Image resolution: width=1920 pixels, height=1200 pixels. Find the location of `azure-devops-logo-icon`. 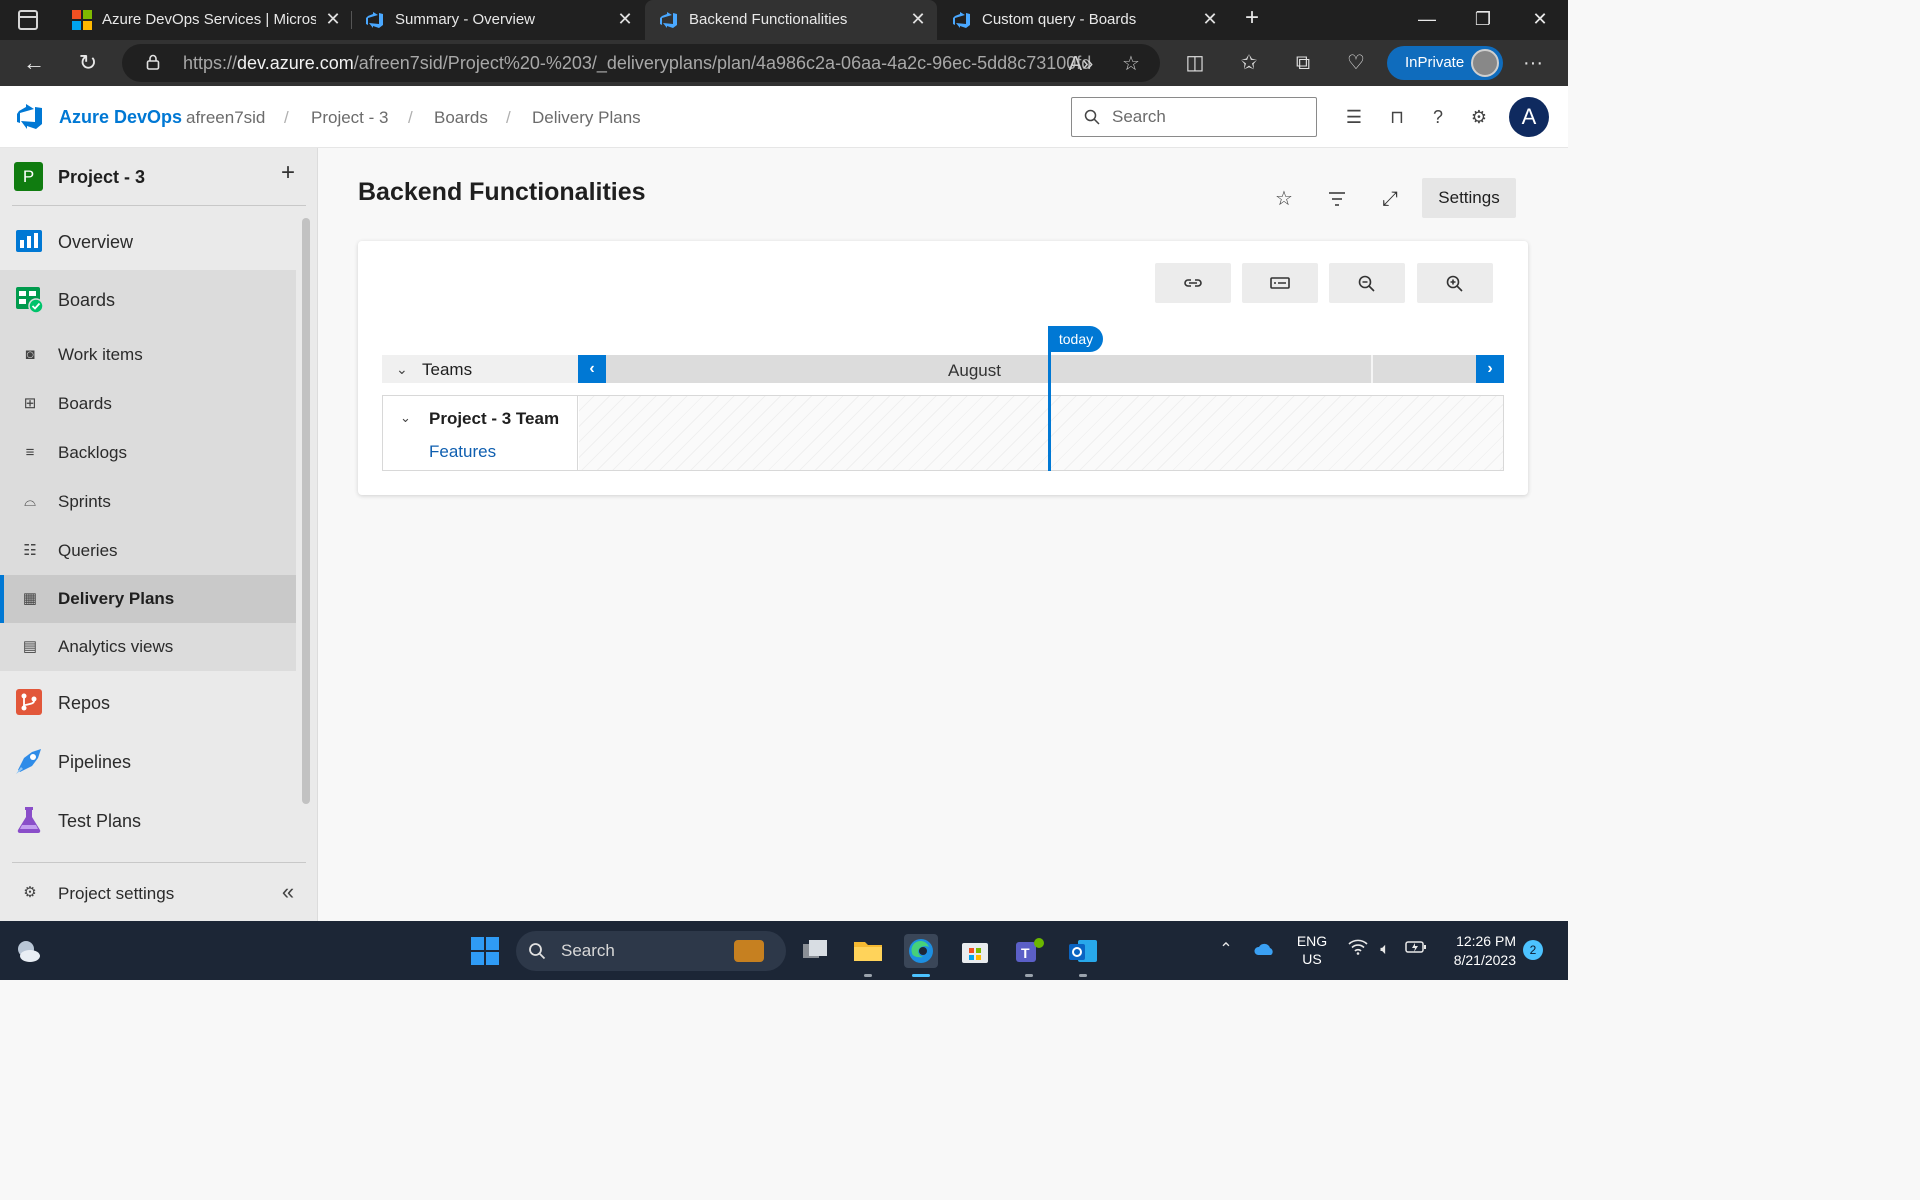

azure-devops-logo-icon is located at coordinates (30, 117).